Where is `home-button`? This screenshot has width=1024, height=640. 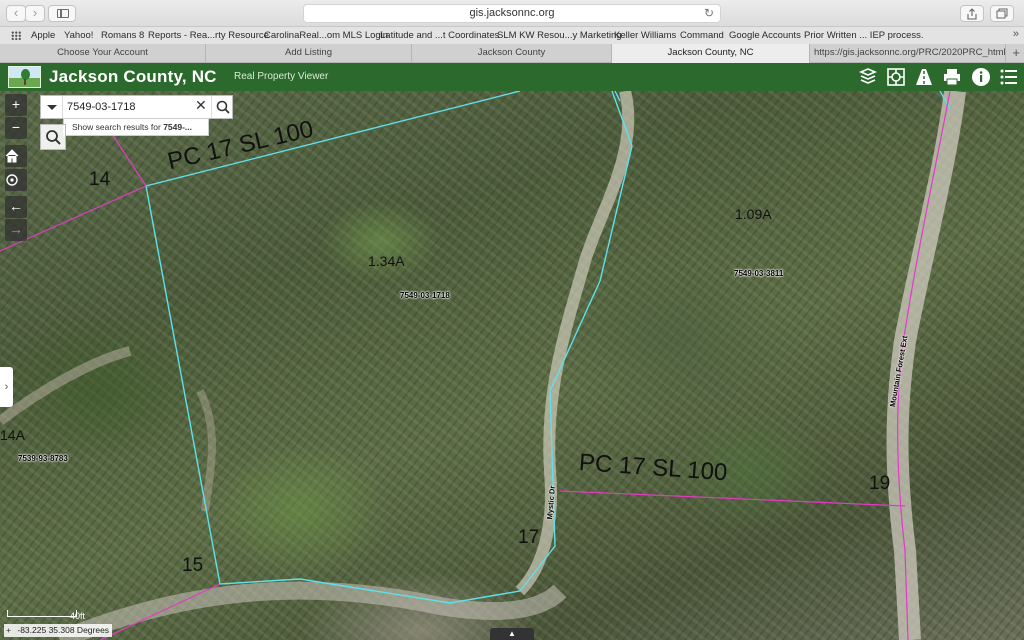
home-button is located at coordinates (16, 156).